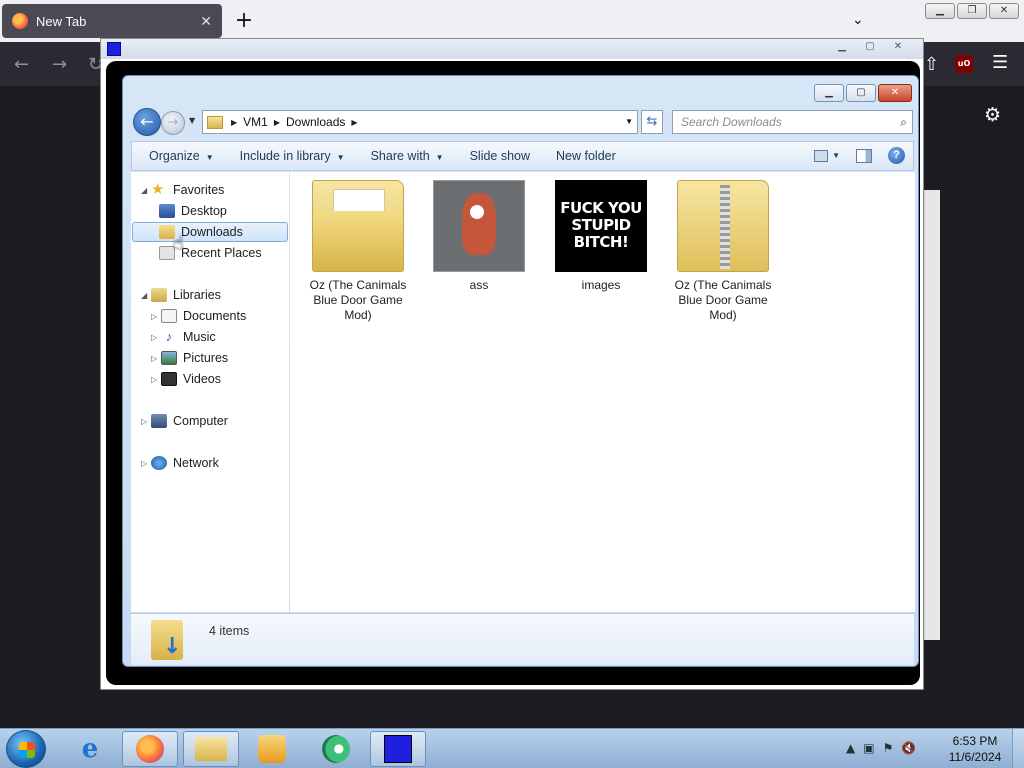  What do you see at coordinates (868, 748) in the screenshot?
I see `network-tray-icon: ▣` at bounding box center [868, 748].